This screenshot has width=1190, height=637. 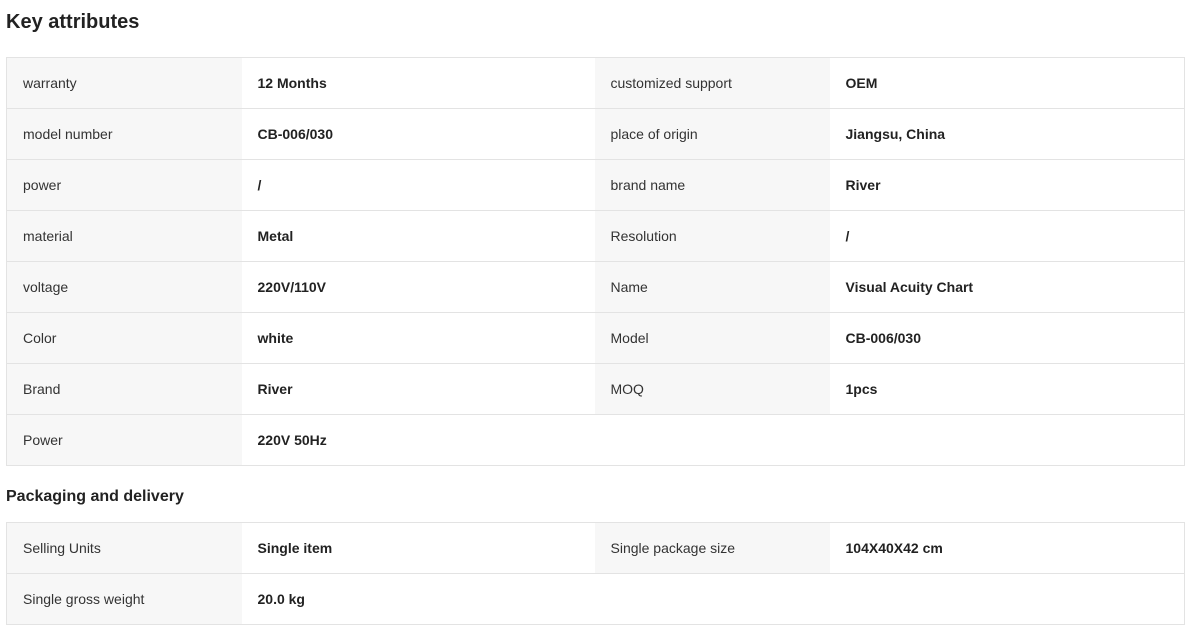 What do you see at coordinates (124, 287) in the screenshot?
I see `attribute-label: voltage` at bounding box center [124, 287].